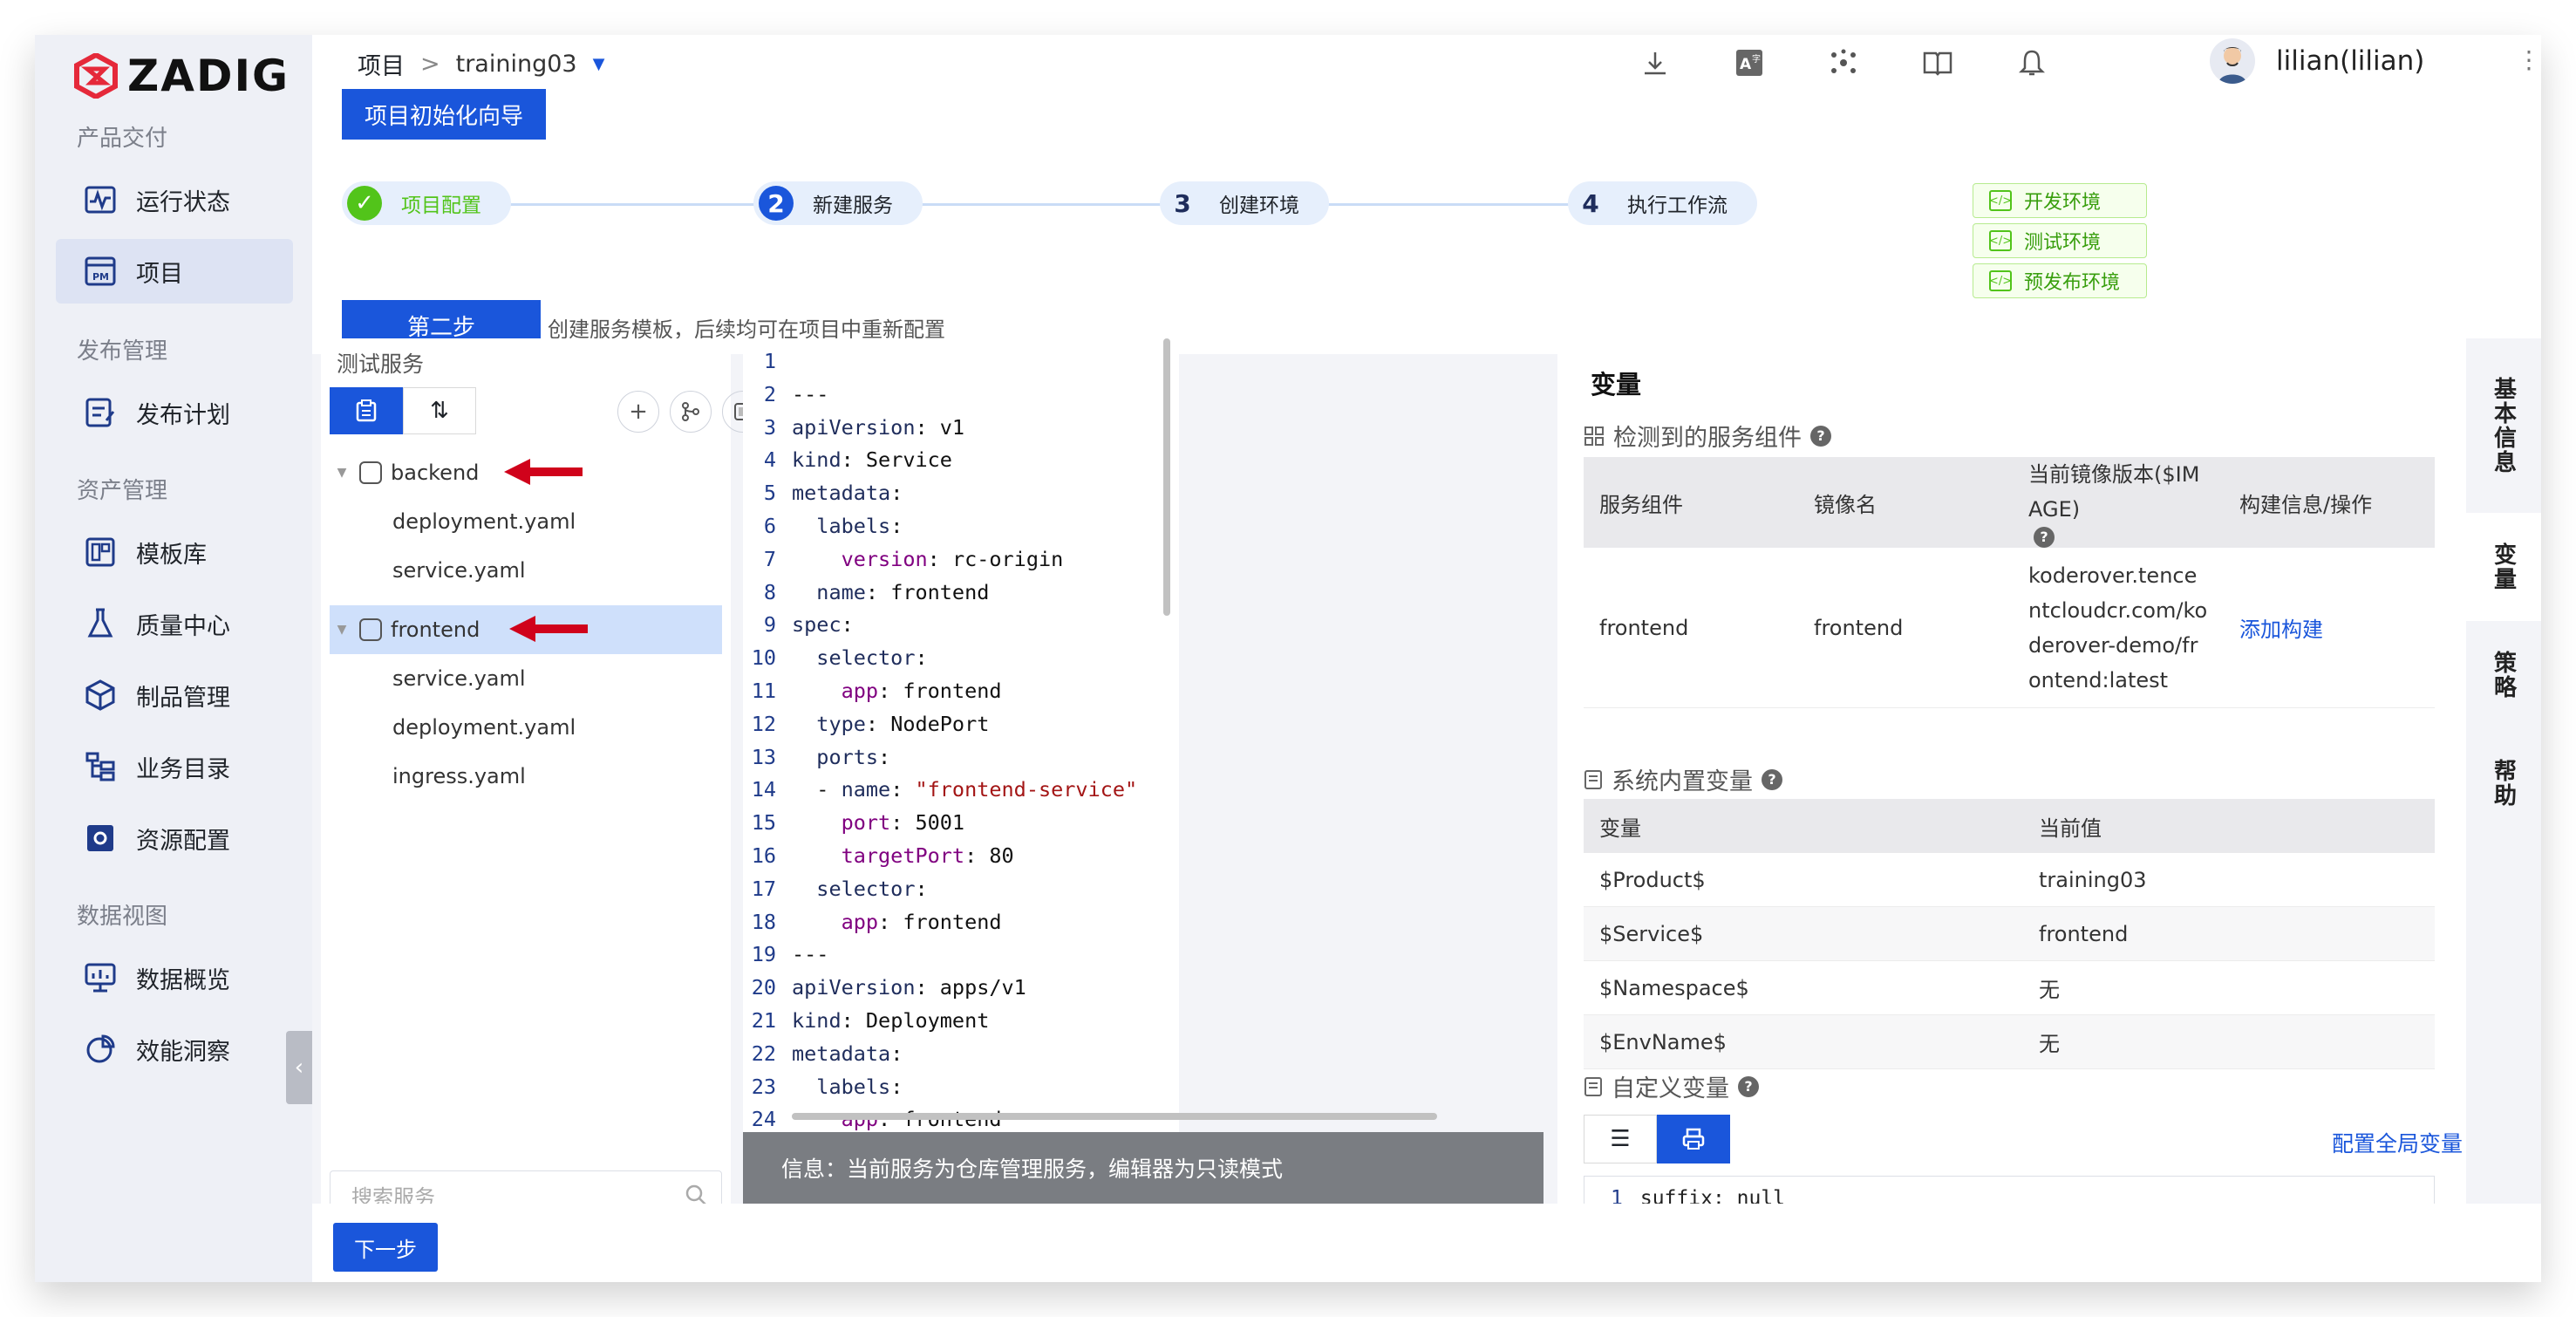  I want to click on line-number: 10, so click(764, 658).